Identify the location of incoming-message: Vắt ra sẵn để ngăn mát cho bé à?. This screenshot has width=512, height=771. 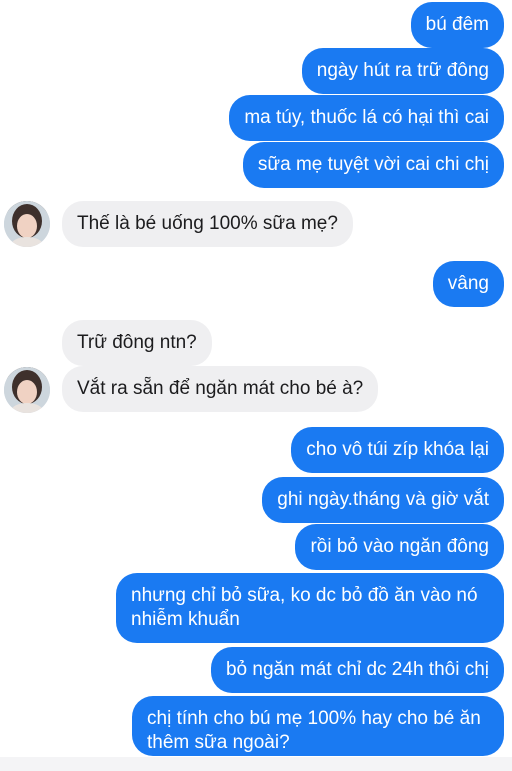
(220, 389).